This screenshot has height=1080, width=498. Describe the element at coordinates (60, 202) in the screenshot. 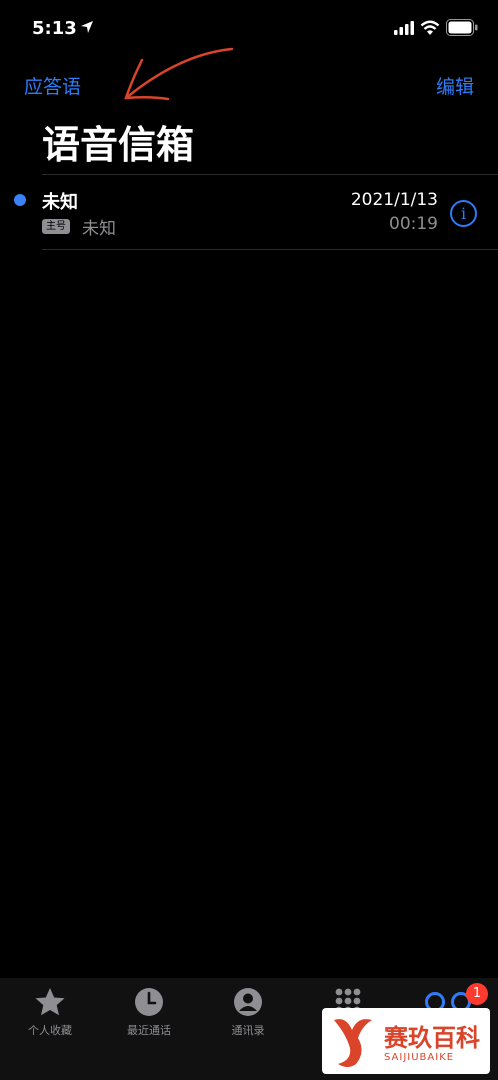

I see `voicemail-caller: 未知` at that location.